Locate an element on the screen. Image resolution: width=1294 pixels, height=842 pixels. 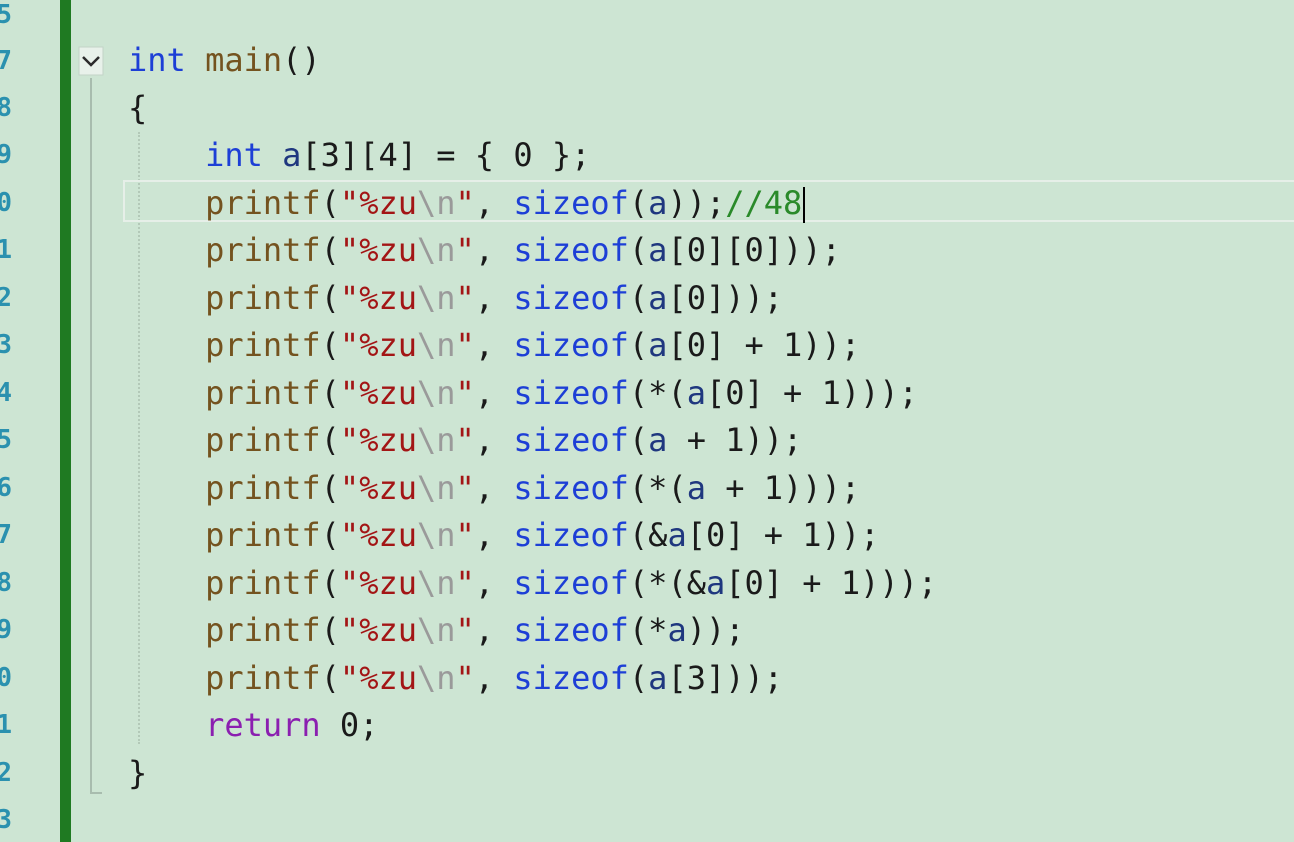
code-line: printf("%zu\n", sizeof(a[0] + 1)); is located at coordinates (494, 345).